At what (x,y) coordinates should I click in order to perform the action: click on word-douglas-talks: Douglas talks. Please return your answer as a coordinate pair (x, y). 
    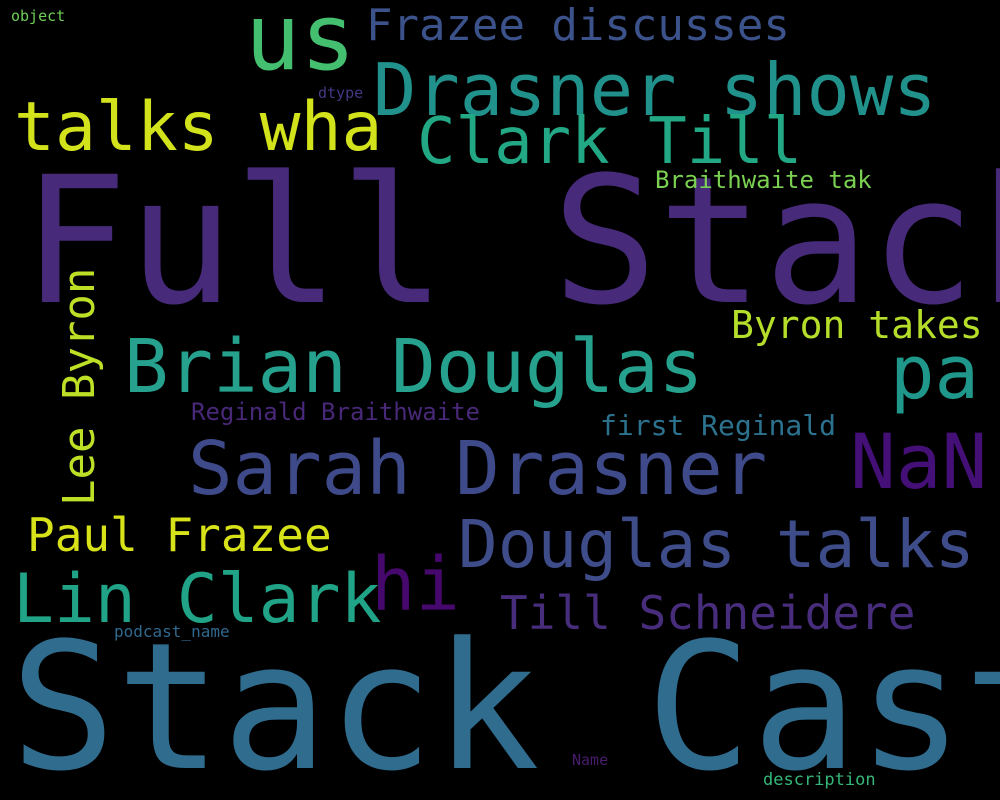
    Looking at the image, I should click on (716, 544).